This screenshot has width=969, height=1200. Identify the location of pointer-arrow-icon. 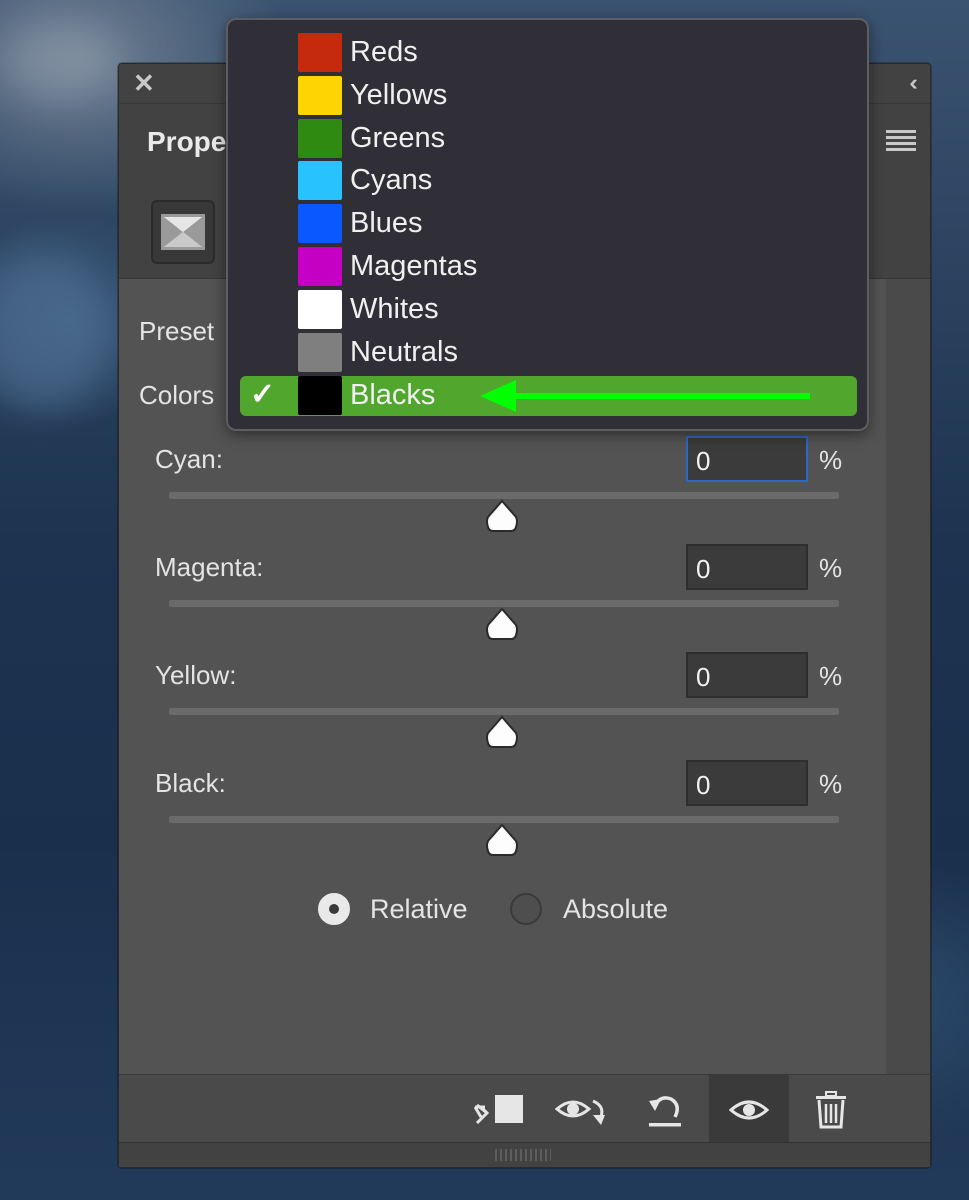
(645, 396).